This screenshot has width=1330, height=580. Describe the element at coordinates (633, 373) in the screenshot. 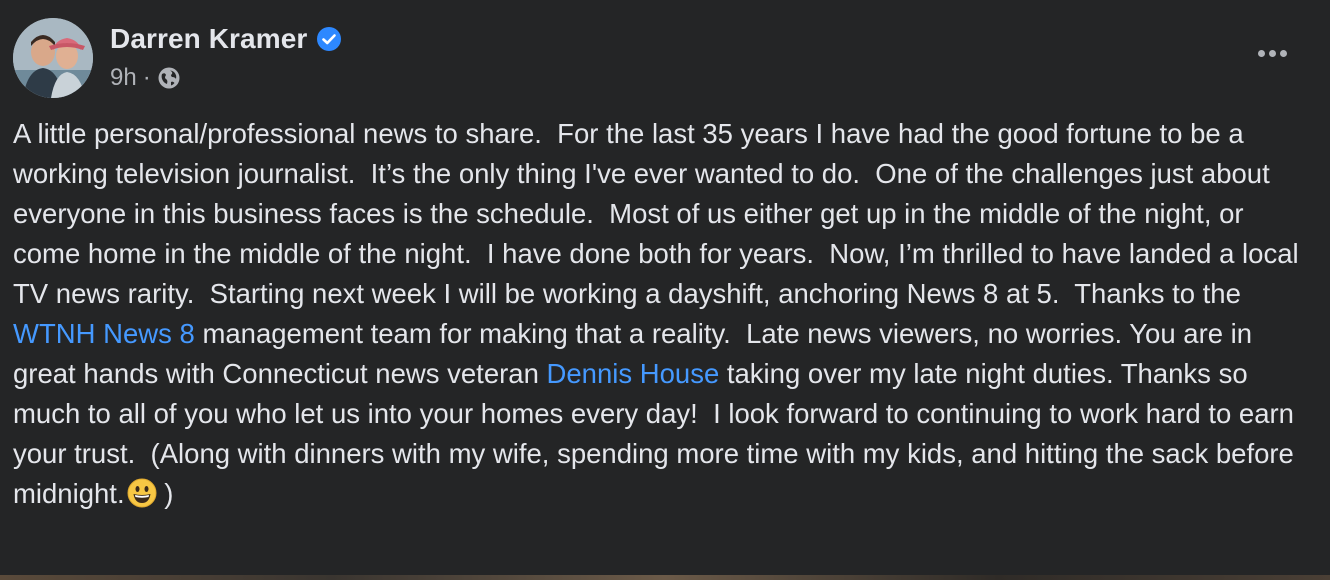

I see `user-mention-dennis-house: Dennis House` at that location.